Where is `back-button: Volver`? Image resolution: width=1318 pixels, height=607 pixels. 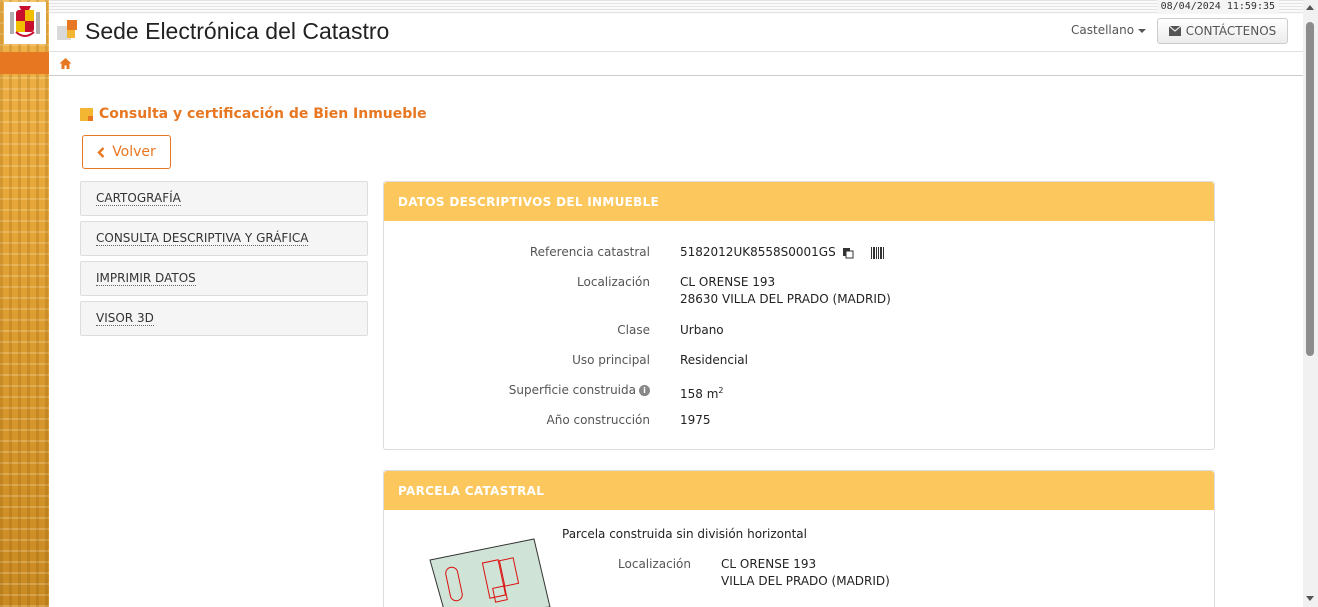 back-button: Volver is located at coordinates (126, 152).